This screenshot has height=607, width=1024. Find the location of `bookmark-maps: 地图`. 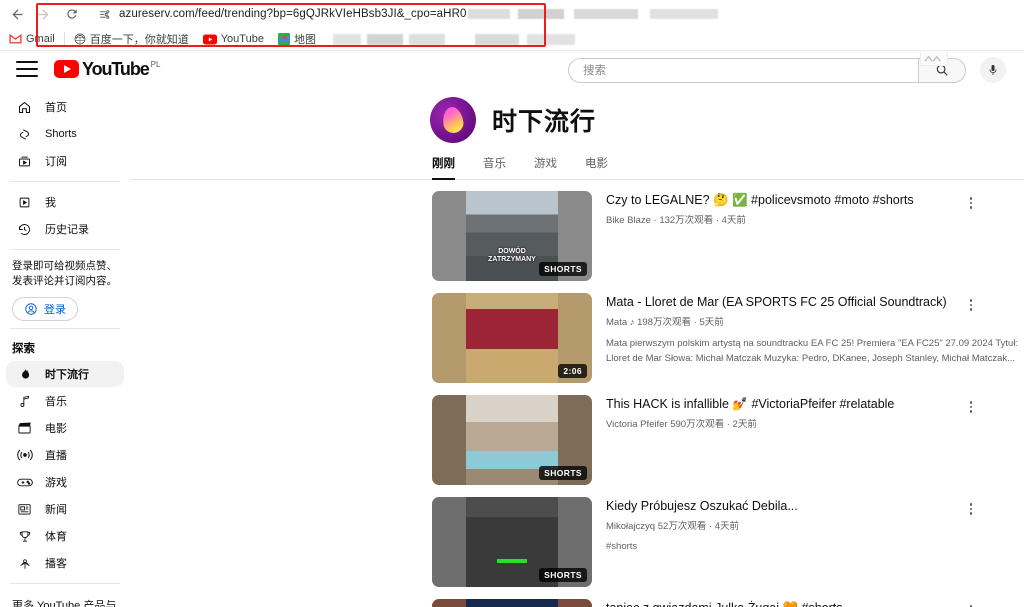

bookmark-maps: 地图 is located at coordinates (297, 39).